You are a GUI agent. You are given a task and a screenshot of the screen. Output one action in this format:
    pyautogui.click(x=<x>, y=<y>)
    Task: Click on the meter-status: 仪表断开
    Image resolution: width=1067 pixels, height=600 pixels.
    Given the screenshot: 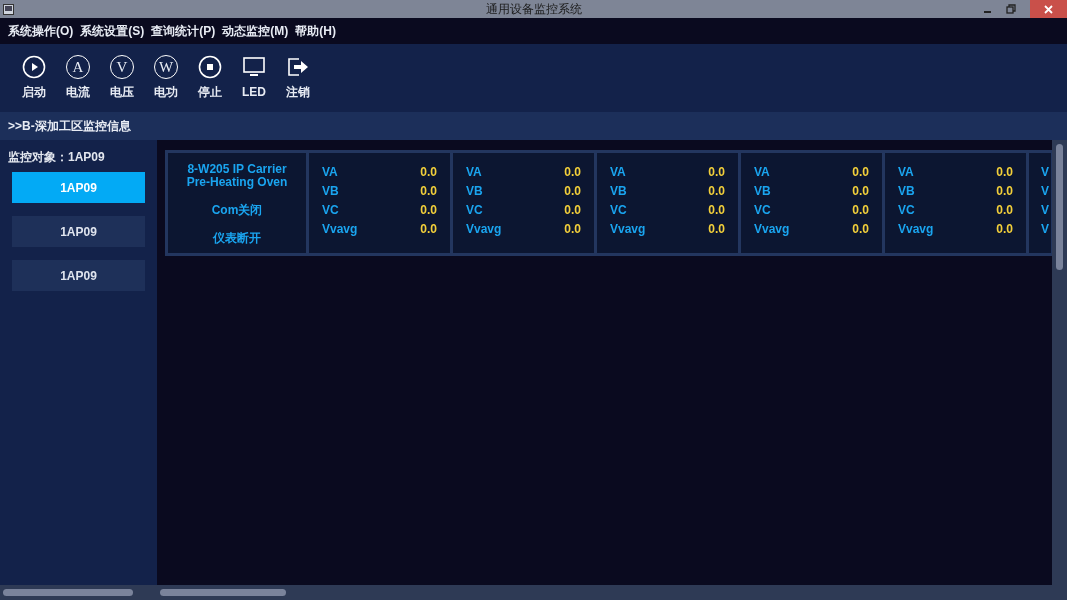 What is the action you would take?
    pyautogui.click(x=237, y=238)
    